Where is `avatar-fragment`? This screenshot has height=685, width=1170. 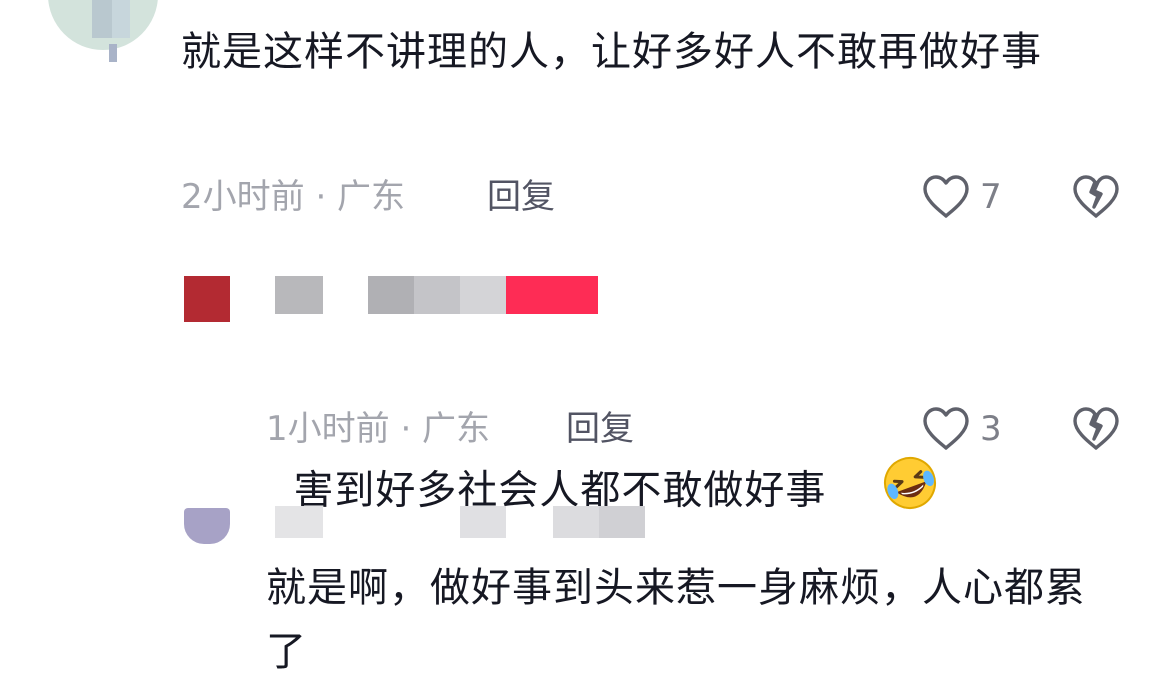
avatar-fragment is located at coordinates (113, 53).